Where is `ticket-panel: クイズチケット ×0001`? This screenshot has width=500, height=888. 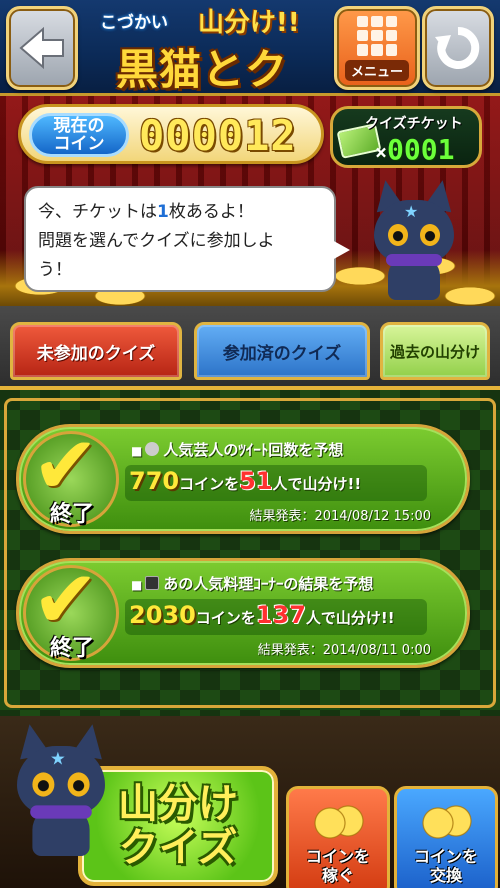 ticket-panel: クイズチケット ×0001 is located at coordinates (406, 137).